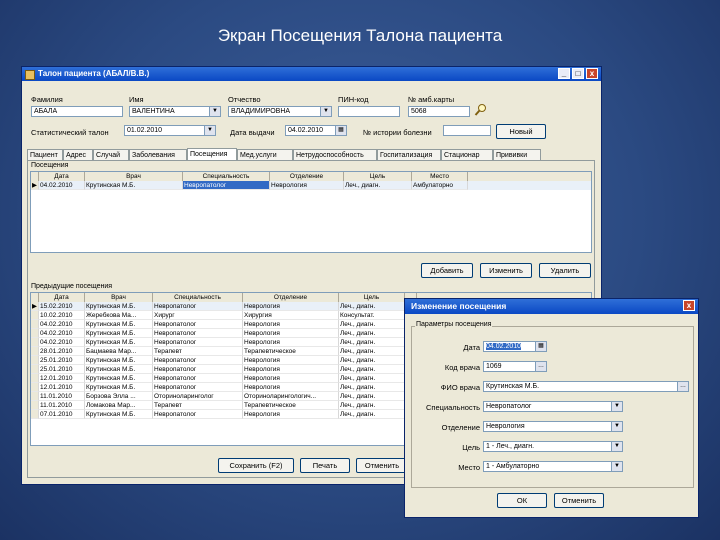 The width and height of the screenshot is (720, 540). I want to click on close-button: x, so click(592, 73).